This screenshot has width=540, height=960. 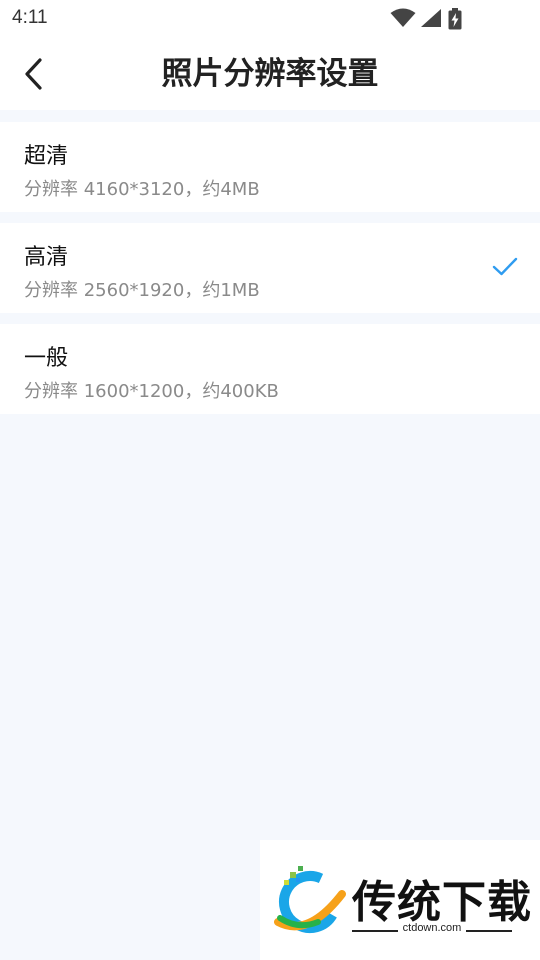 What do you see at coordinates (30, 17) in the screenshot?
I see `status-time: 4:11` at bounding box center [30, 17].